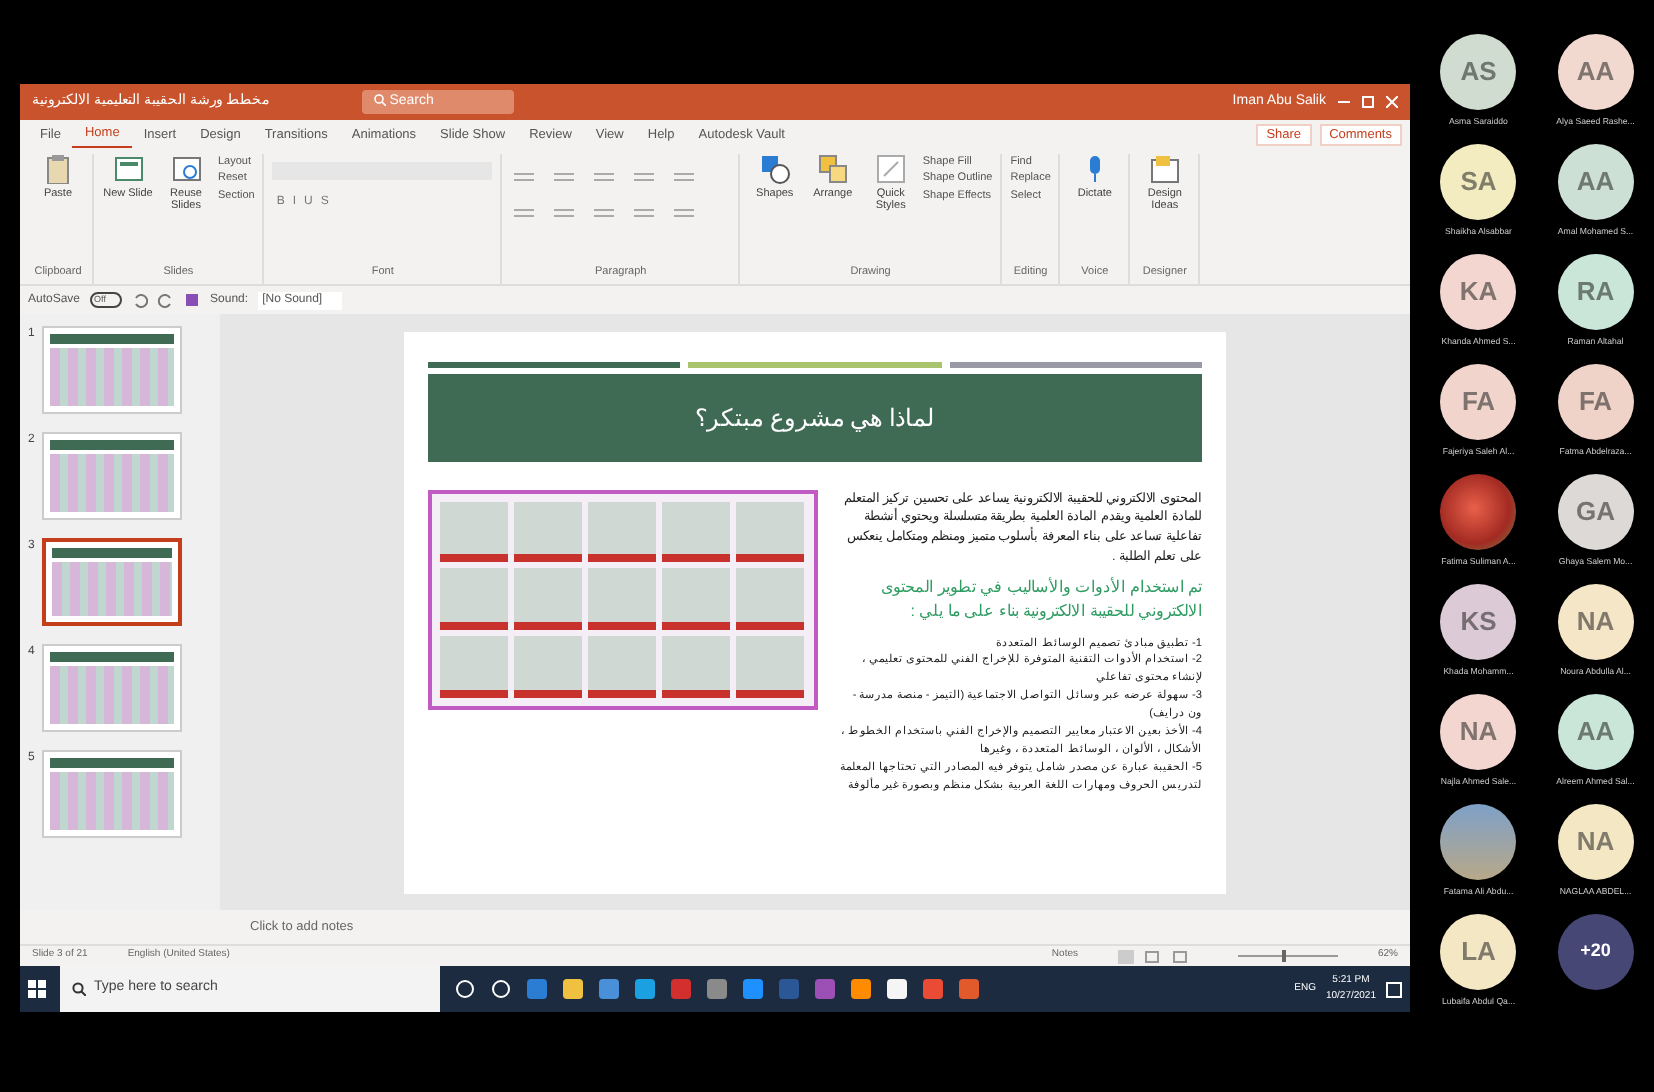 The image size is (1654, 1092). I want to click on notification-icon, so click(1394, 989).